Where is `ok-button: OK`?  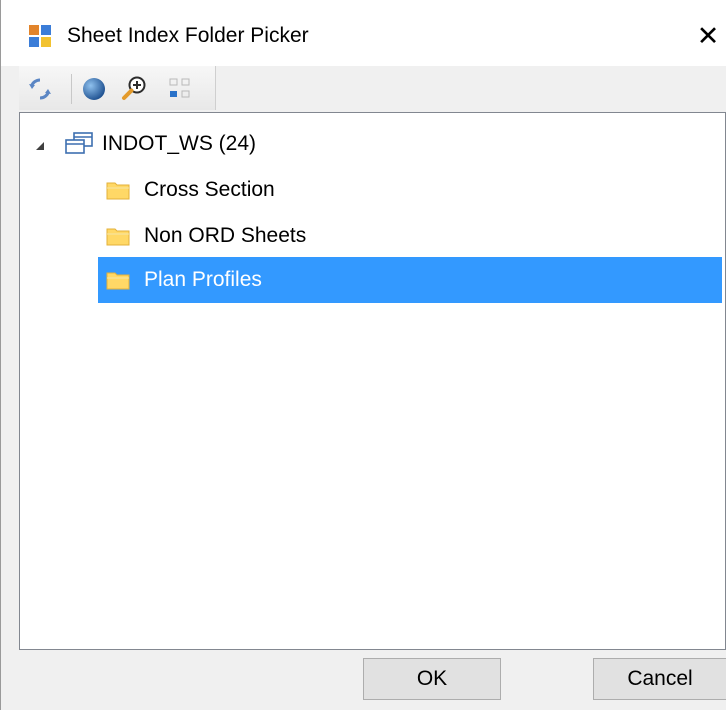 ok-button: OK is located at coordinates (432, 679).